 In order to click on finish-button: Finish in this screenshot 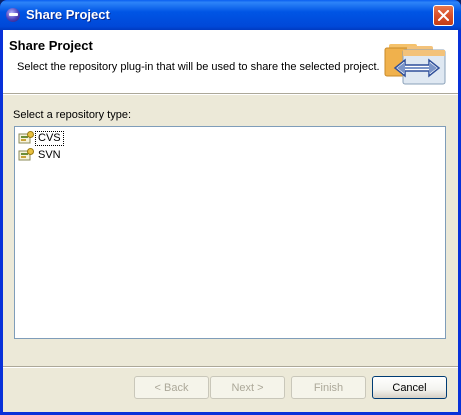, I will do `click(328, 387)`.